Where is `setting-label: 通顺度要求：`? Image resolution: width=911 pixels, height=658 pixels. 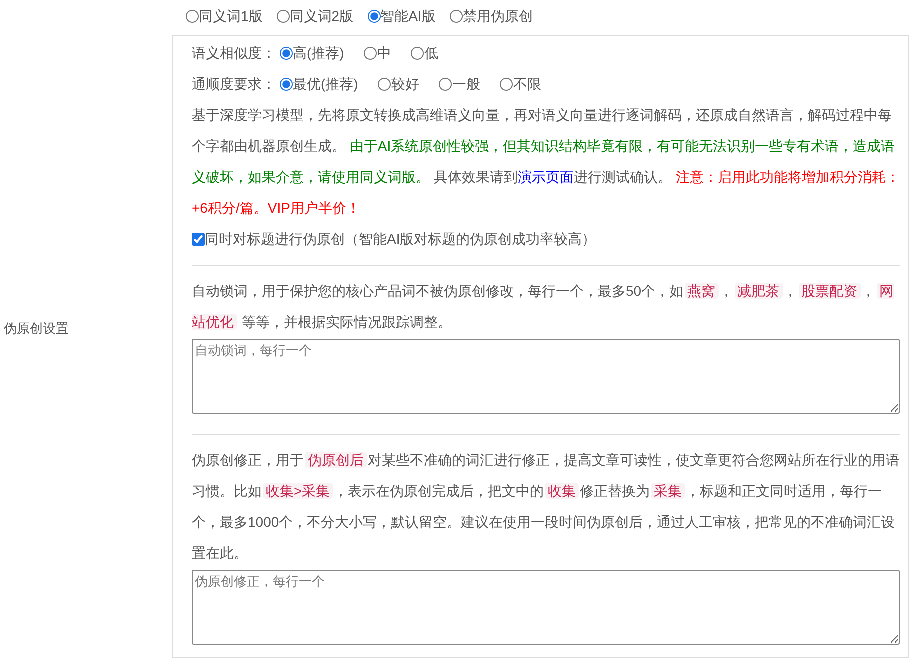 setting-label: 通顺度要求： is located at coordinates (234, 84).